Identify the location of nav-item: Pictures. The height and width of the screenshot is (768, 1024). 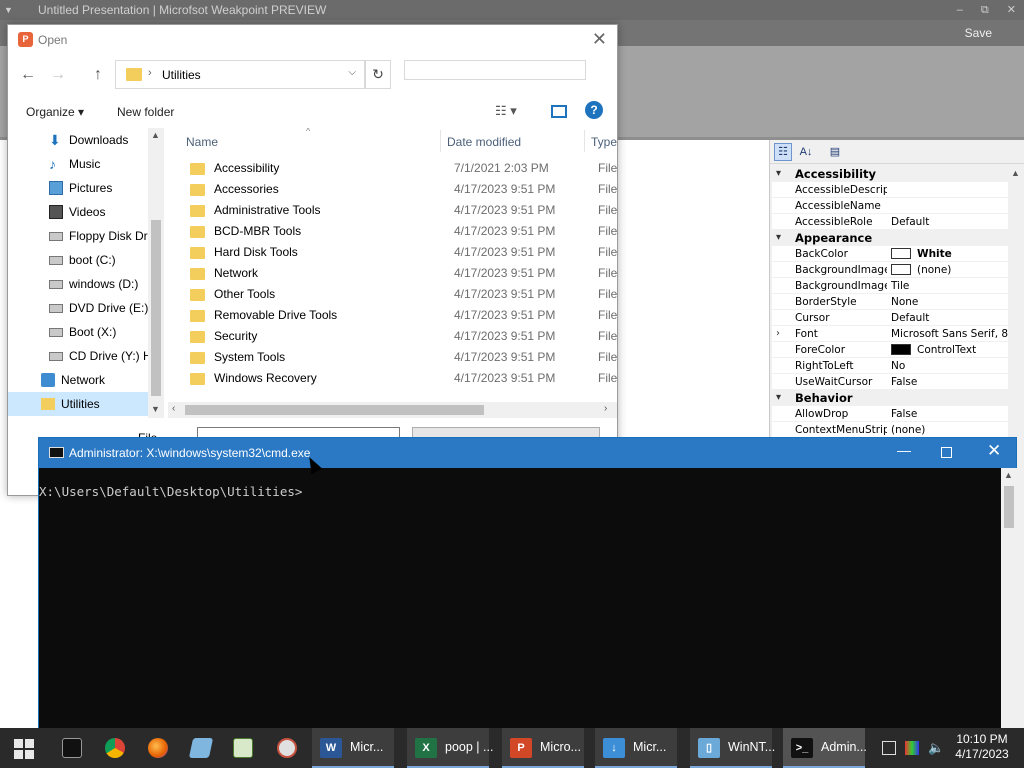
(79, 188).